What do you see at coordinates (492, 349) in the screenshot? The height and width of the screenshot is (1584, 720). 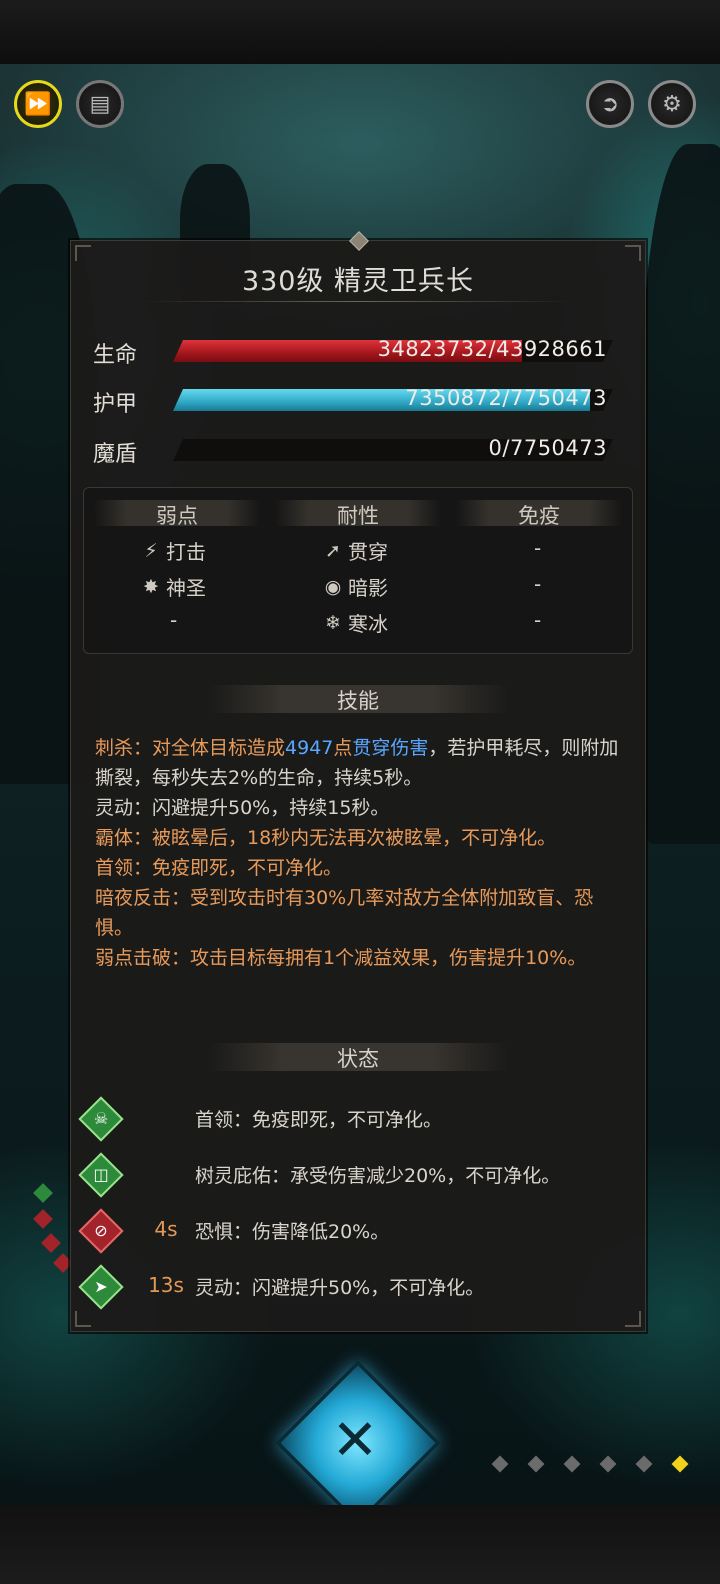 I see `hp-value: 34823732/43928661` at bounding box center [492, 349].